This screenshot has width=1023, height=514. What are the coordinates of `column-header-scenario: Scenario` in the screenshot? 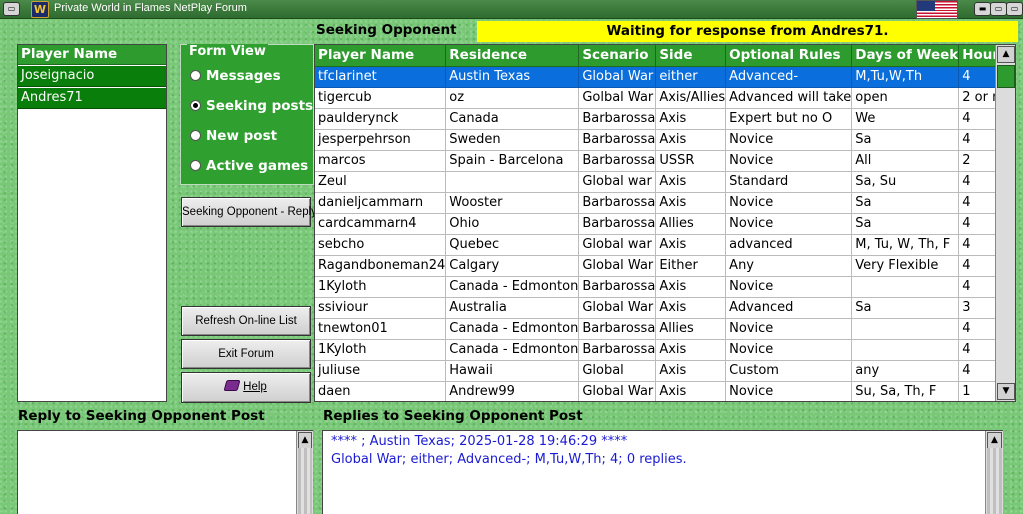 It's located at (617, 56).